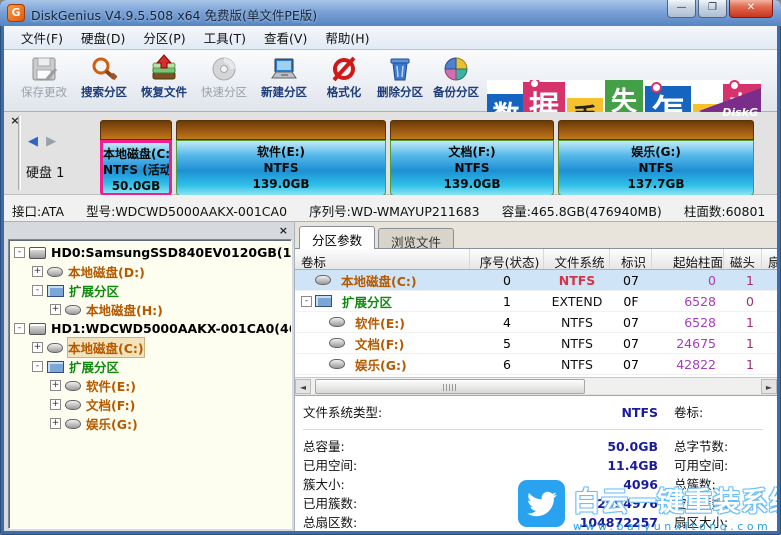 This screenshot has width=781, height=535. I want to click on tree-item-drive-h: + 本地磁盘(H:), so click(150, 309).